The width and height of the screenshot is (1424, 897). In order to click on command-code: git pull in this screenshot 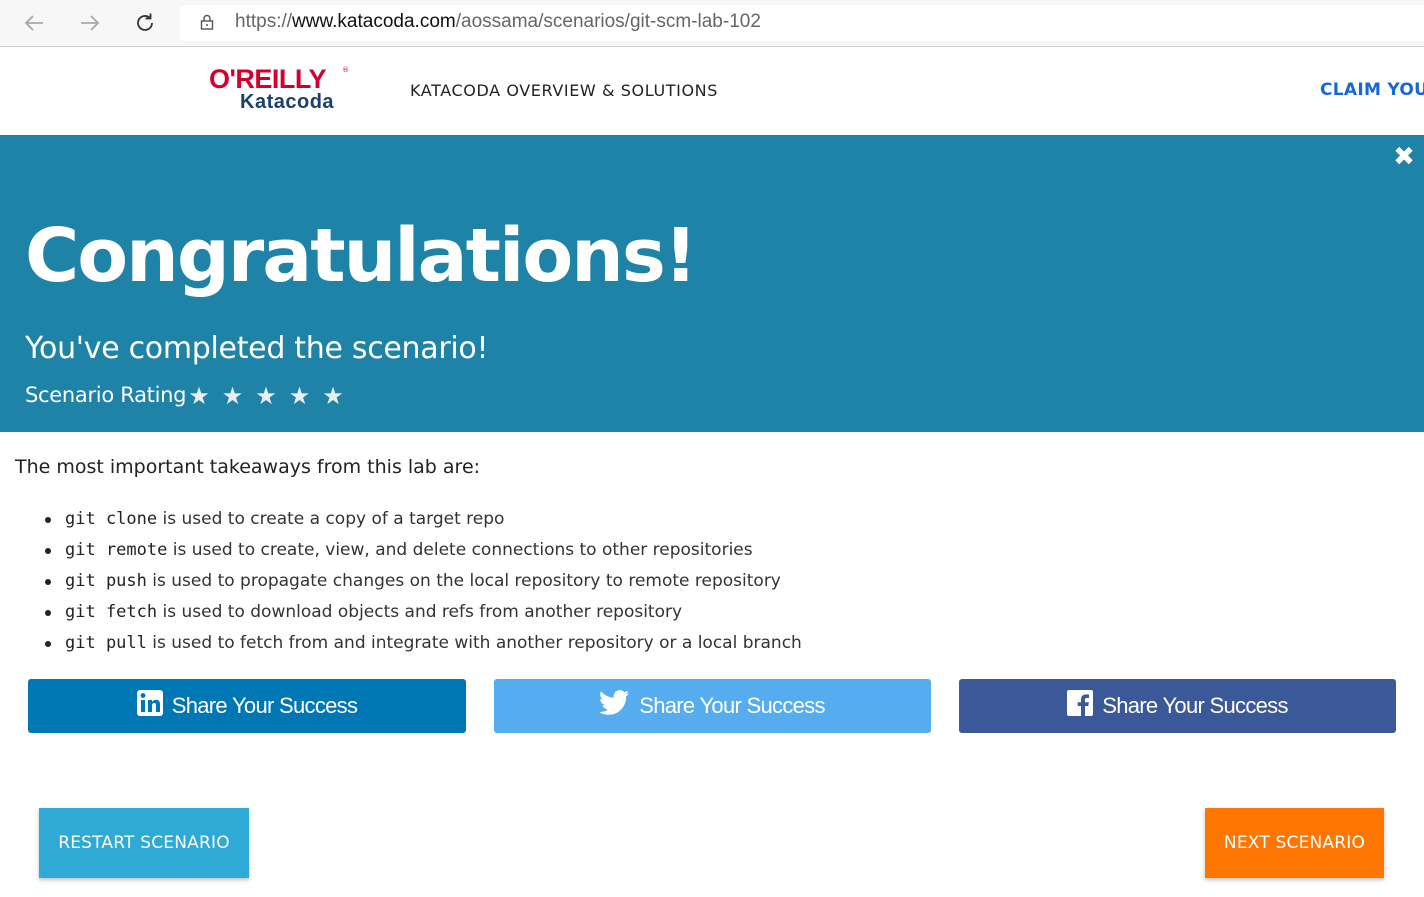, I will do `click(106, 643)`.